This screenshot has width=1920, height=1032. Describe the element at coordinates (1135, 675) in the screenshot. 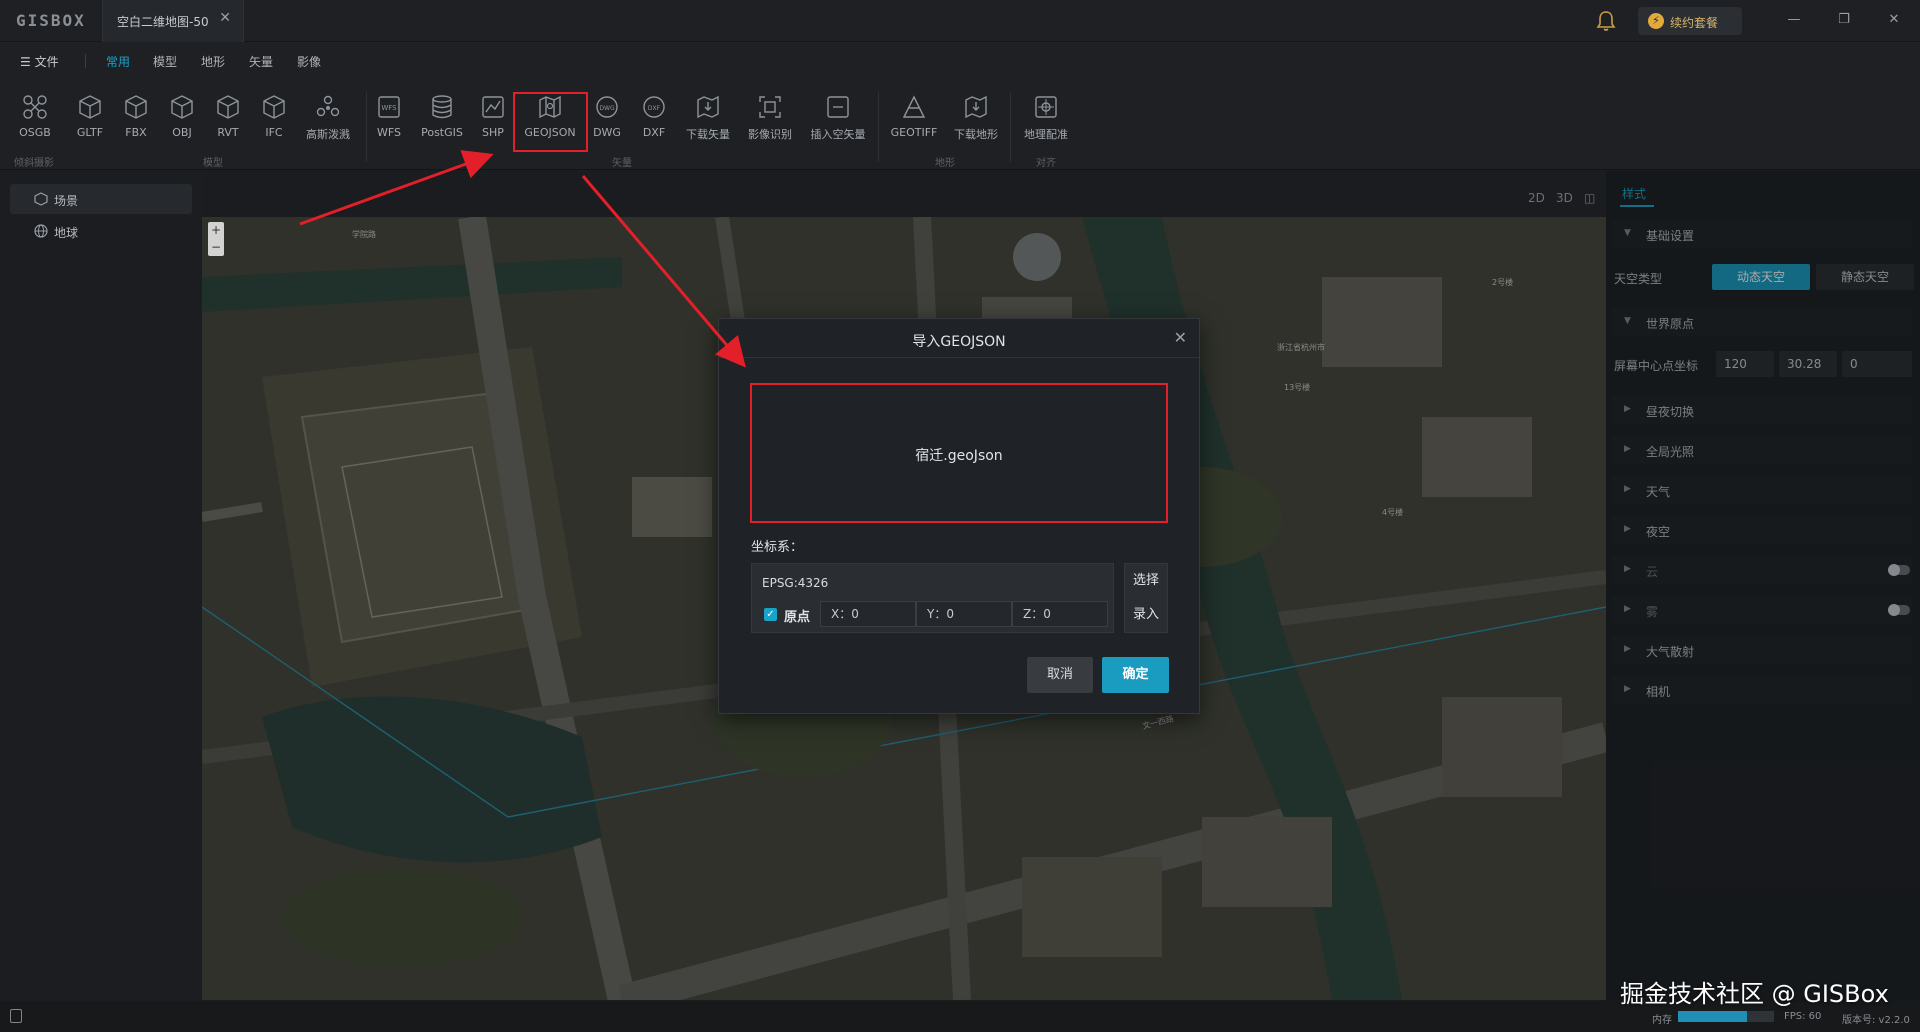

I see `confirm-button: 确定` at that location.